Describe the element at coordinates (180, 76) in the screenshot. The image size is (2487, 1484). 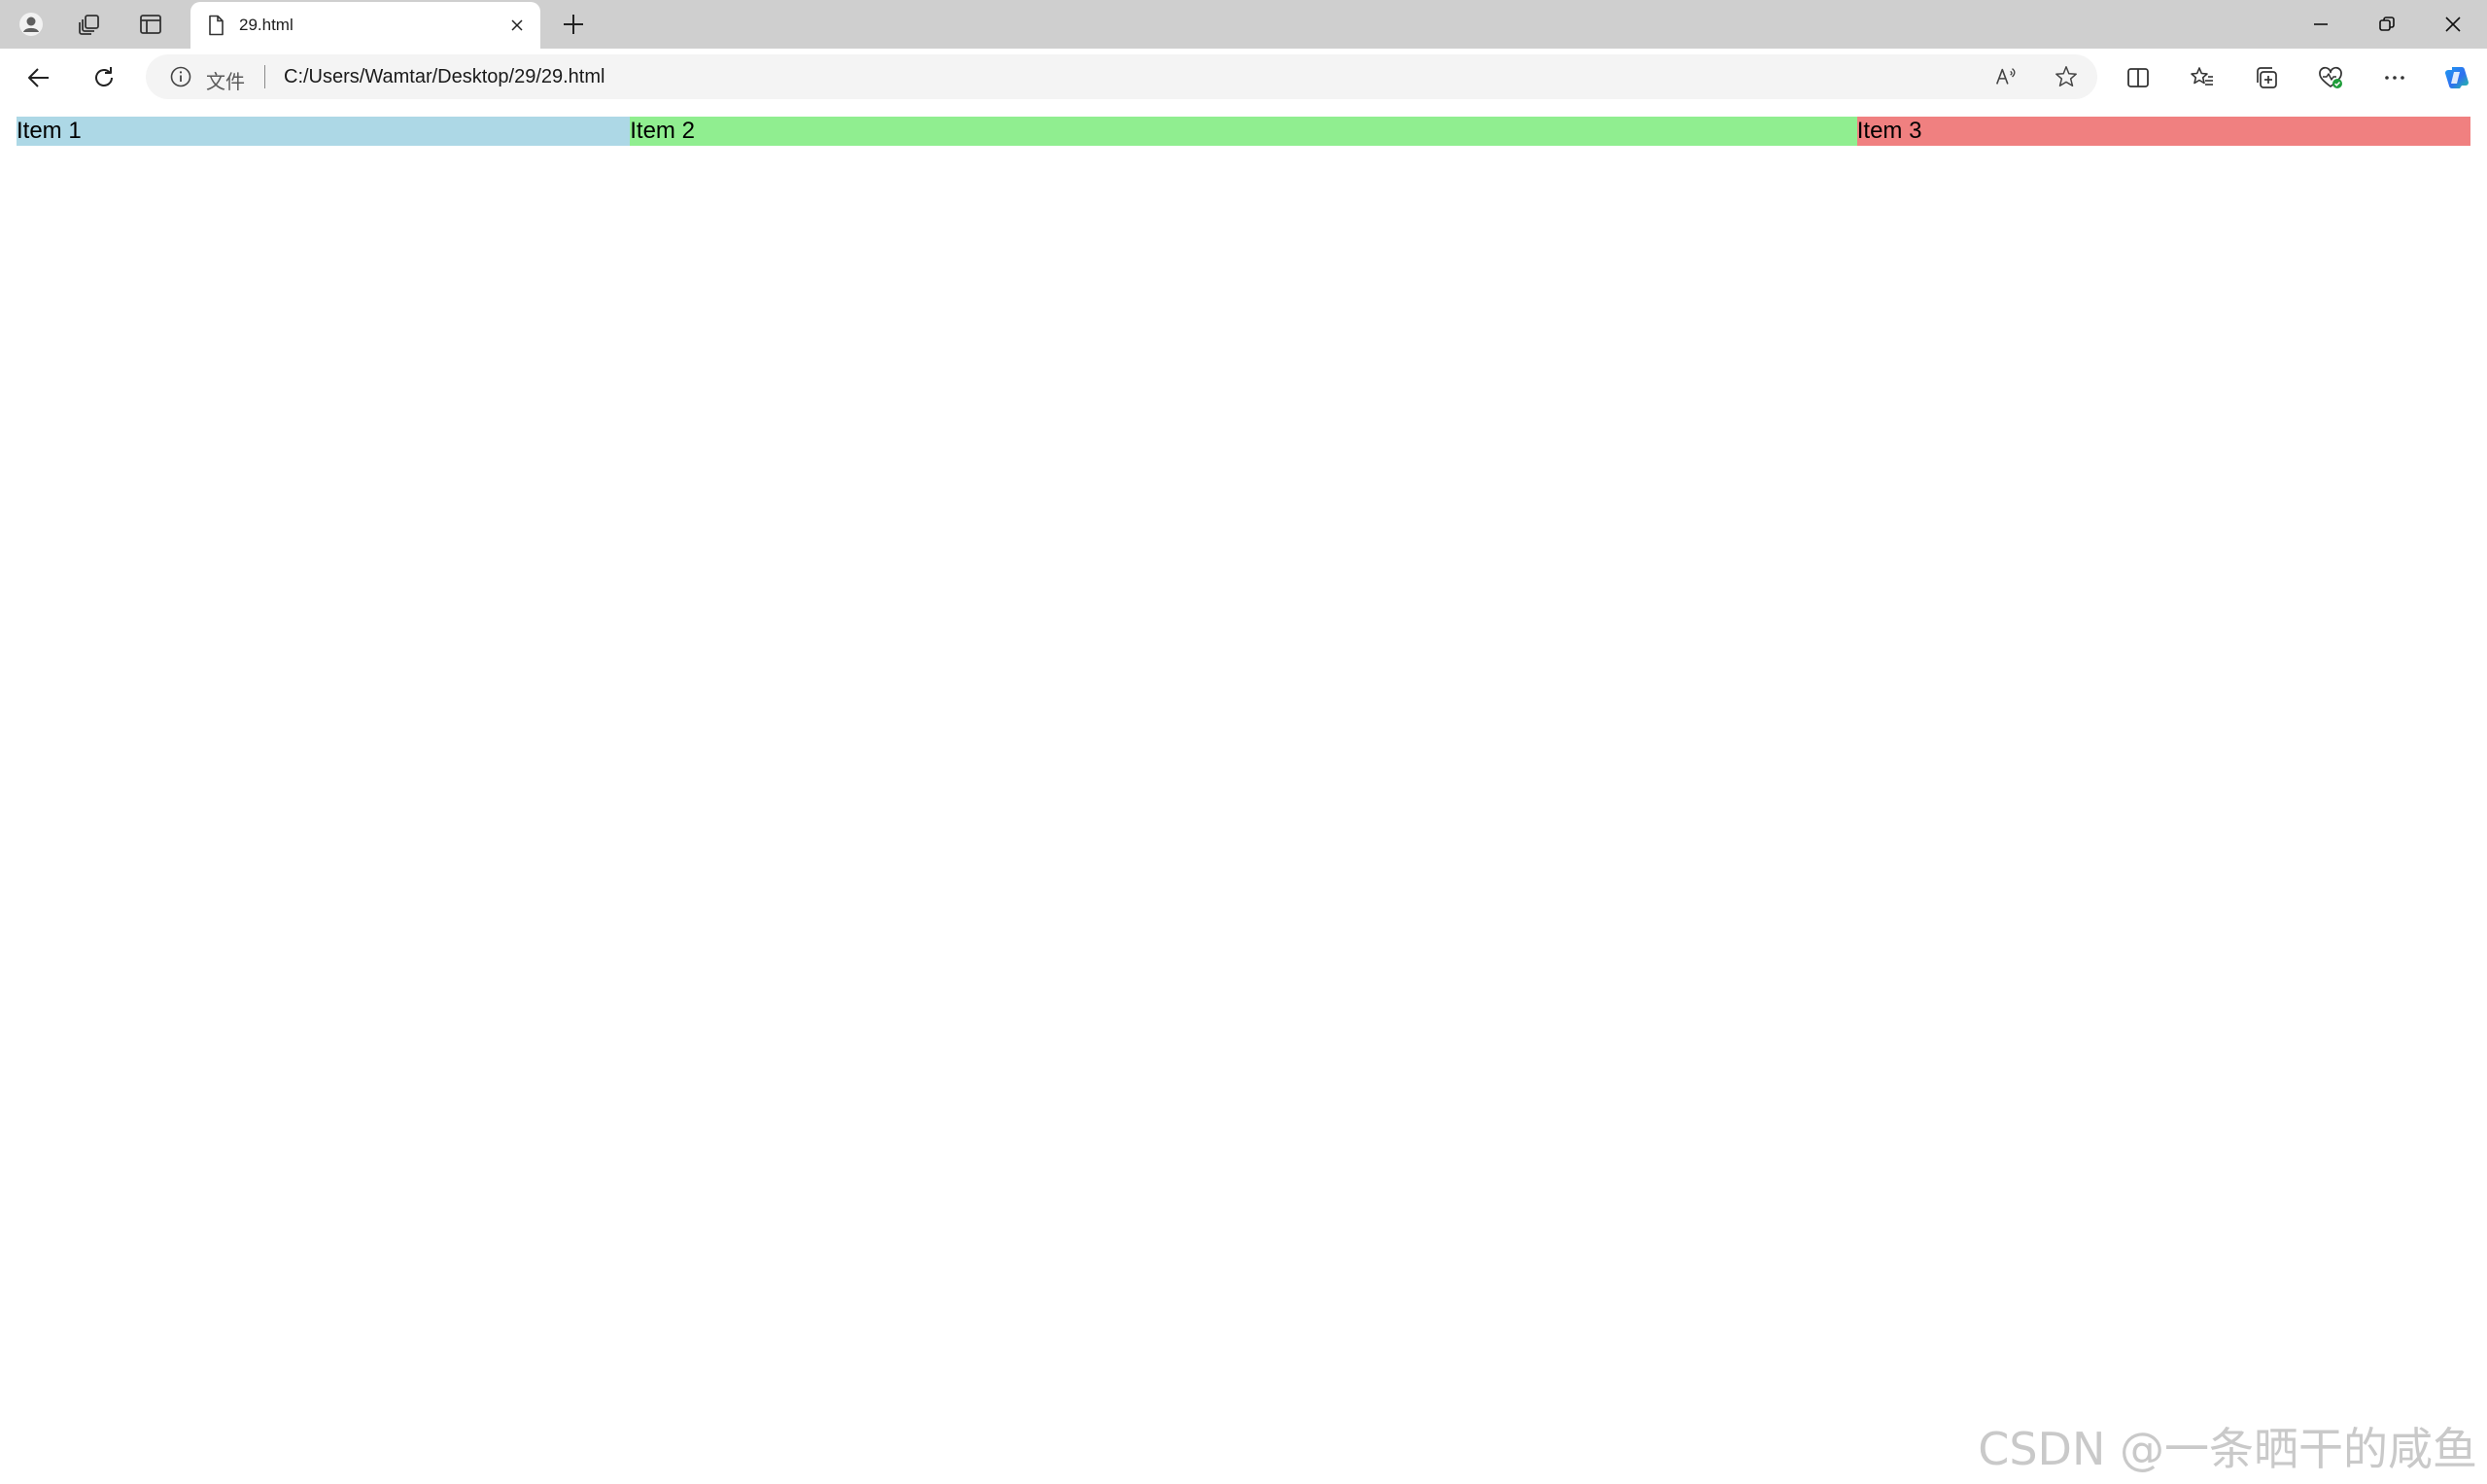
I see `info-icon` at that location.